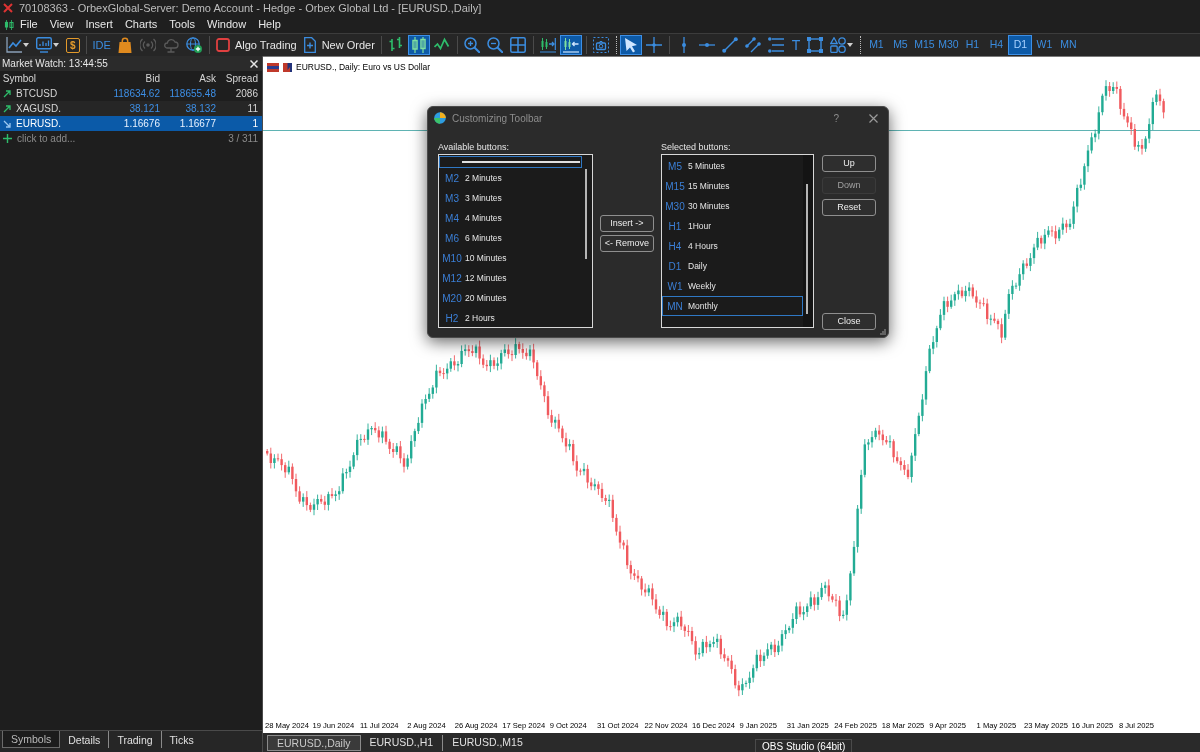 Image resolution: width=1200 pixels, height=752 pixels. I want to click on timeframe-code: W1, so click(675, 286).